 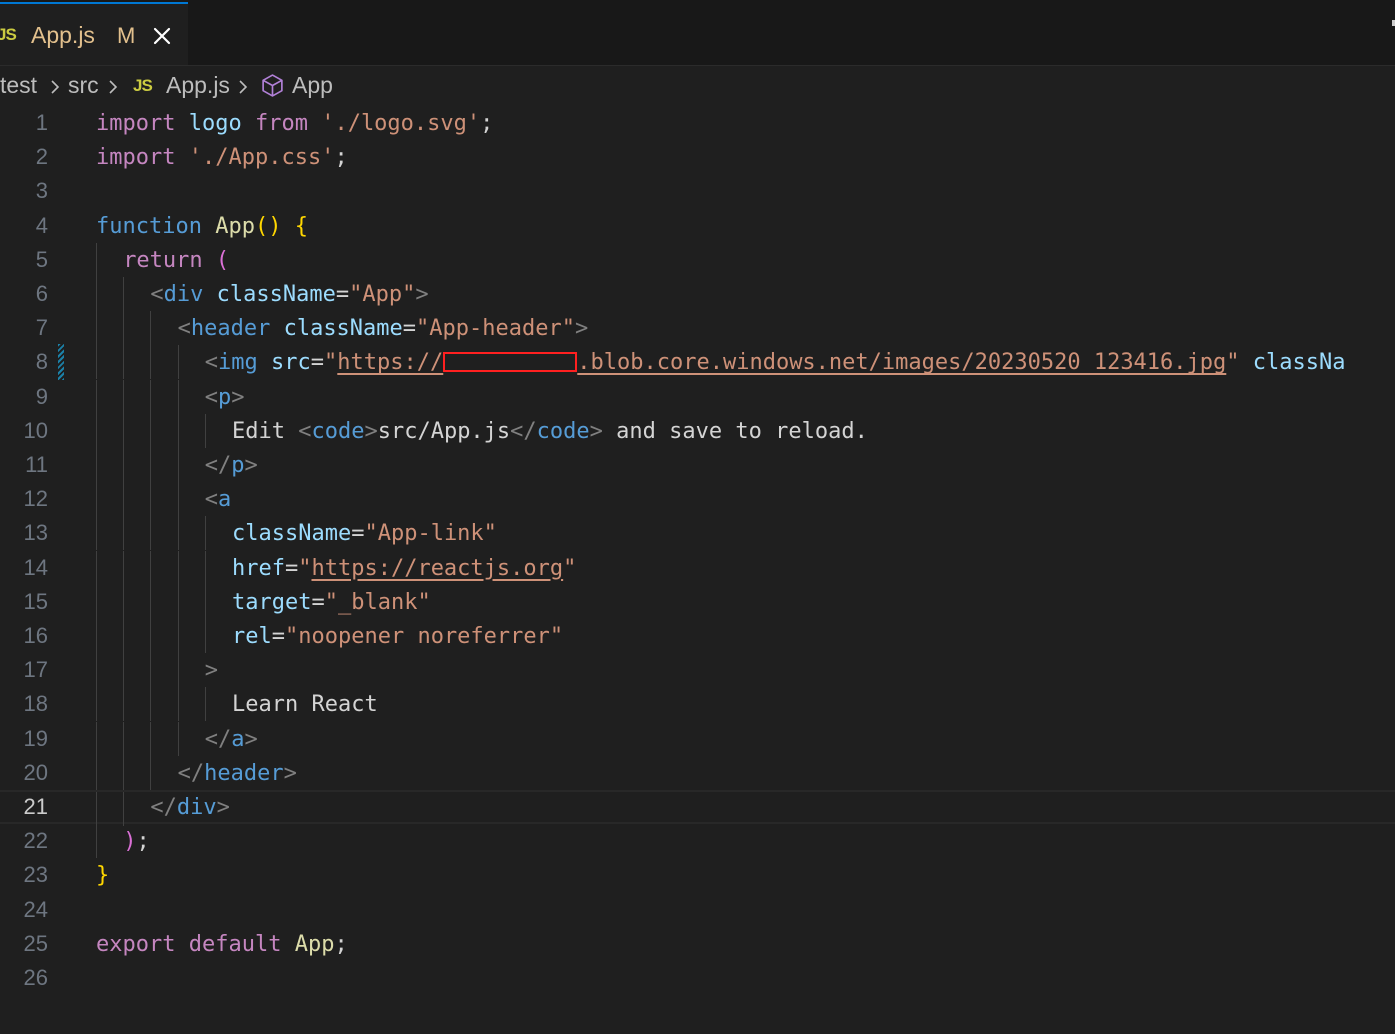 I want to click on line-number: 21, so click(x=35, y=806).